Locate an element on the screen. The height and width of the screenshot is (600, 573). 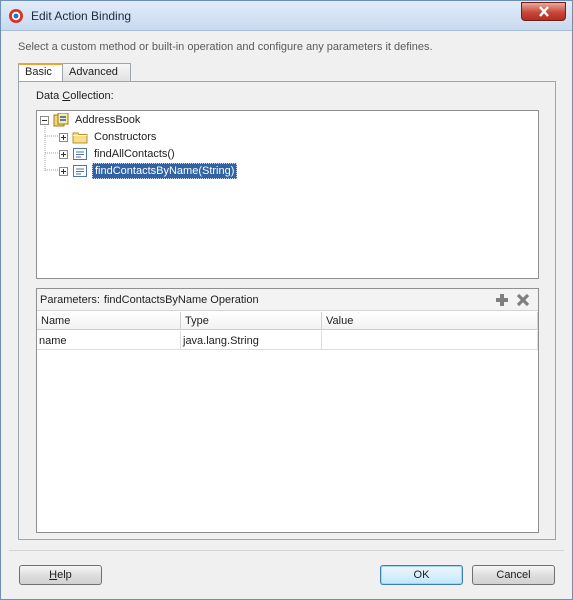
app-icon is located at coordinates (16, 16).